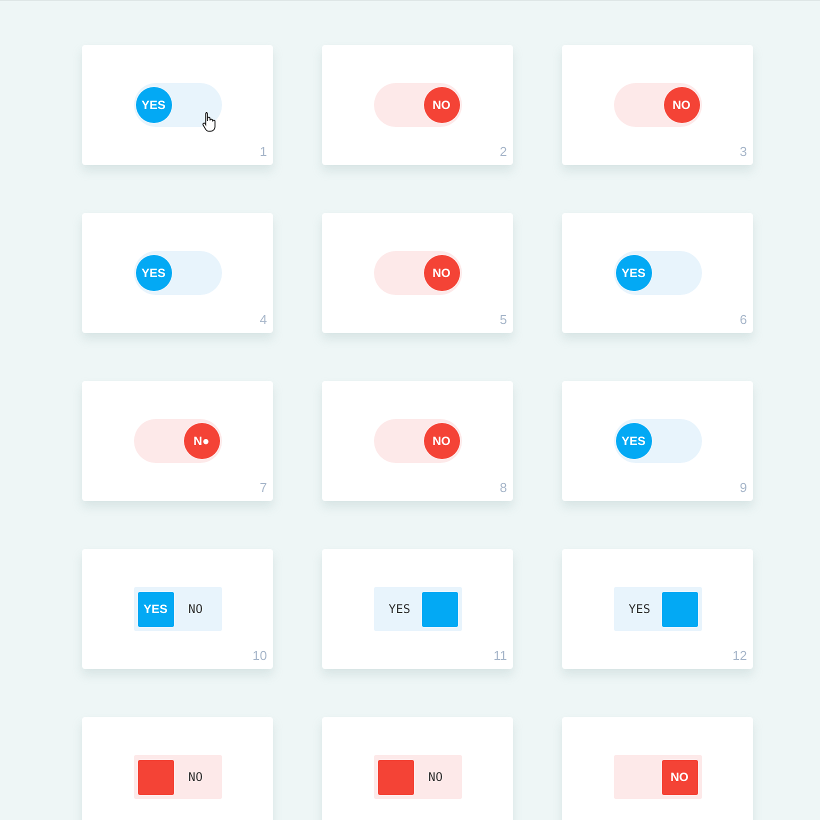  I want to click on card-number: 8, so click(503, 487).